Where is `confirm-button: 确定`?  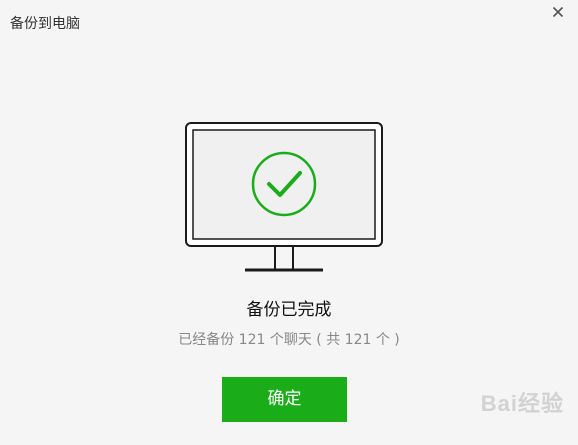 confirm-button: 确定 is located at coordinates (284, 399).